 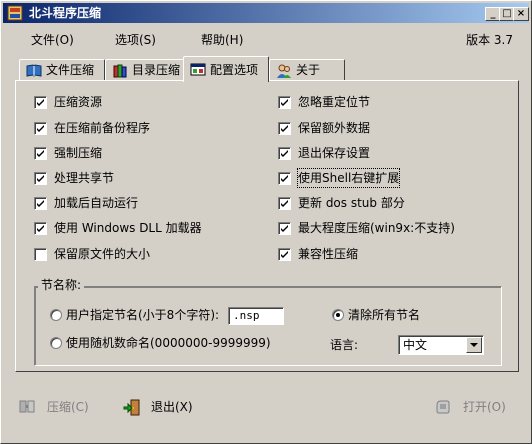 What do you see at coordinates (266, 13) in the screenshot?
I see `title-bar: 北斗程序压缩 _ □ ×` at bounding box center [266, 13].